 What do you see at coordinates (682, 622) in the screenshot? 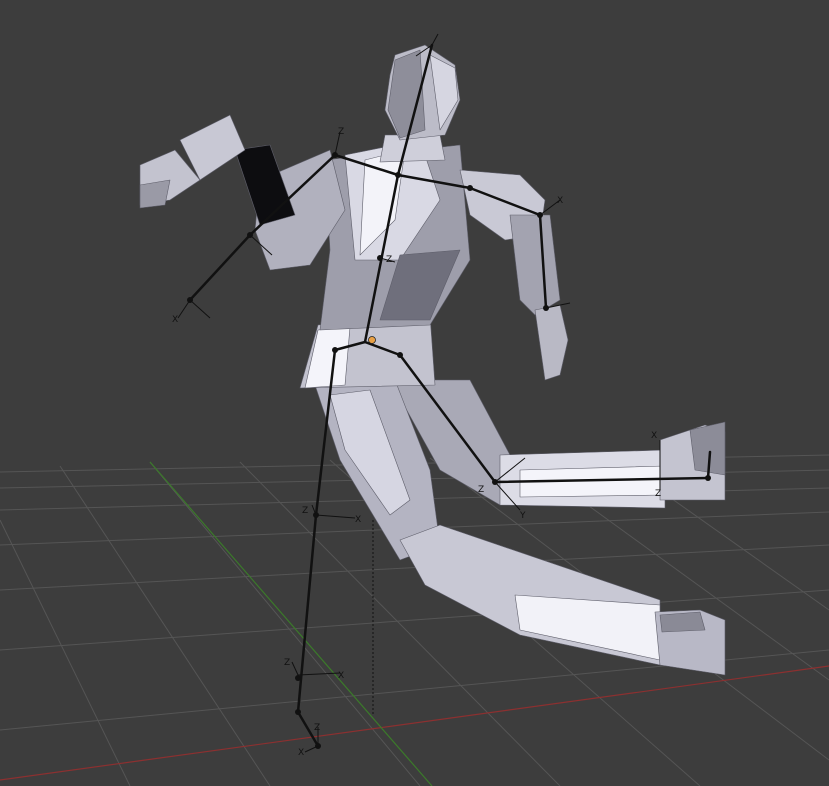
I see `mesh-right-foot-top` at bounding box center [682, 622].